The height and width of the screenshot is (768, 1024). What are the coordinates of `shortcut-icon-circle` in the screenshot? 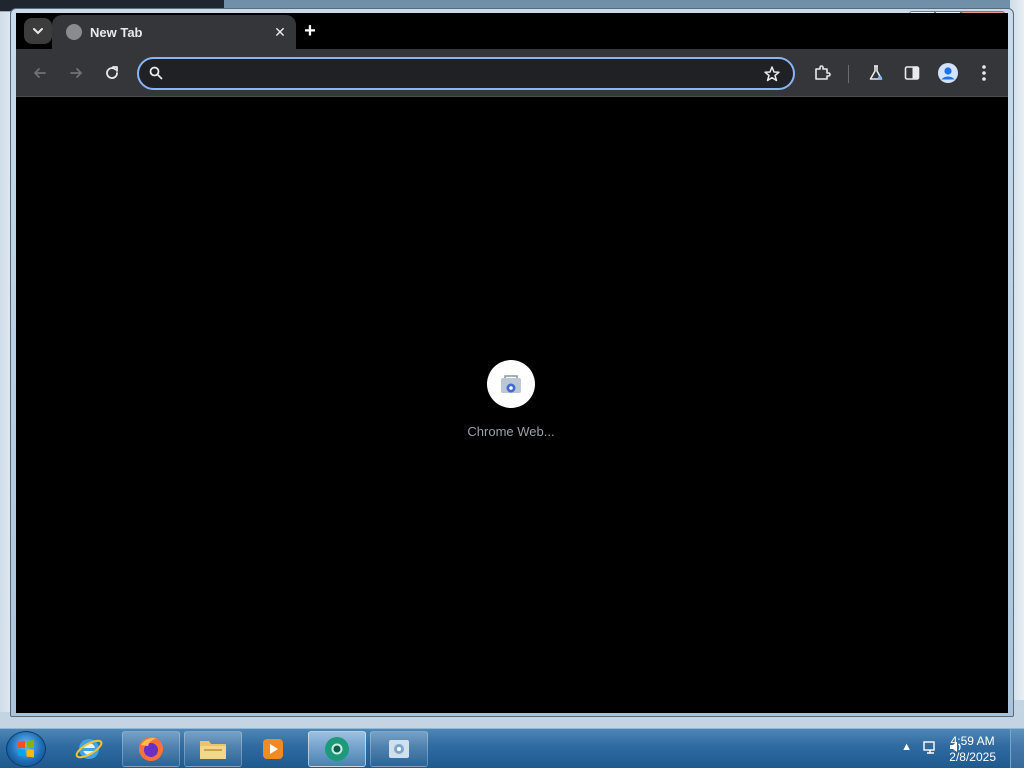 It's located at (511, 384).